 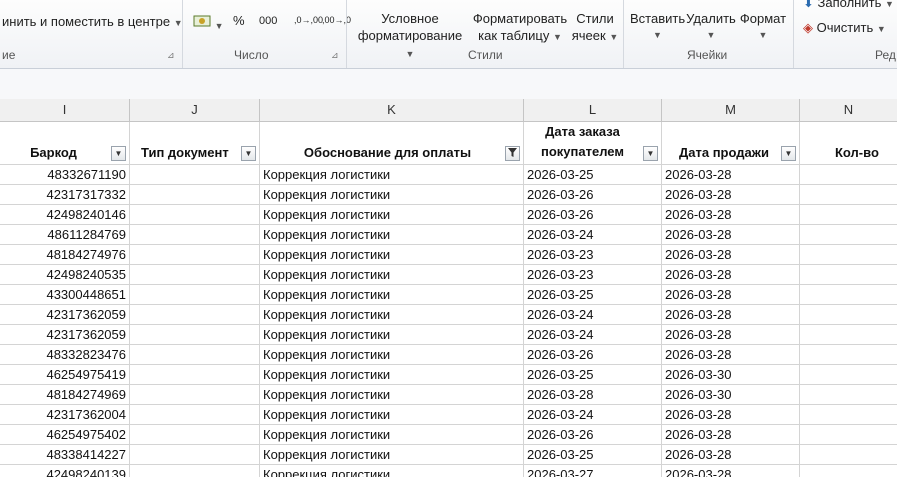 I want to click on header-cell-sale-date: Дата продажи ▼, so click(x=731, y=143).